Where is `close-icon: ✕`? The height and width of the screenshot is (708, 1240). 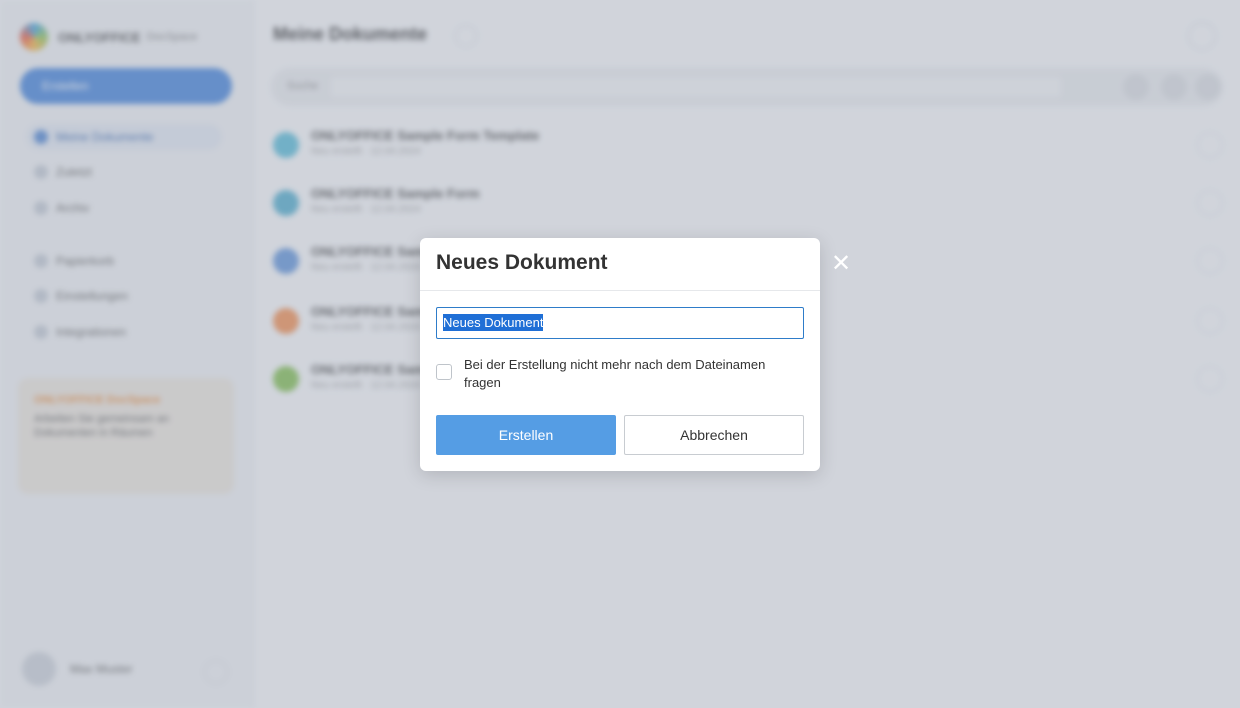
close-icon: ✕ is located at coordinates (841, 264).